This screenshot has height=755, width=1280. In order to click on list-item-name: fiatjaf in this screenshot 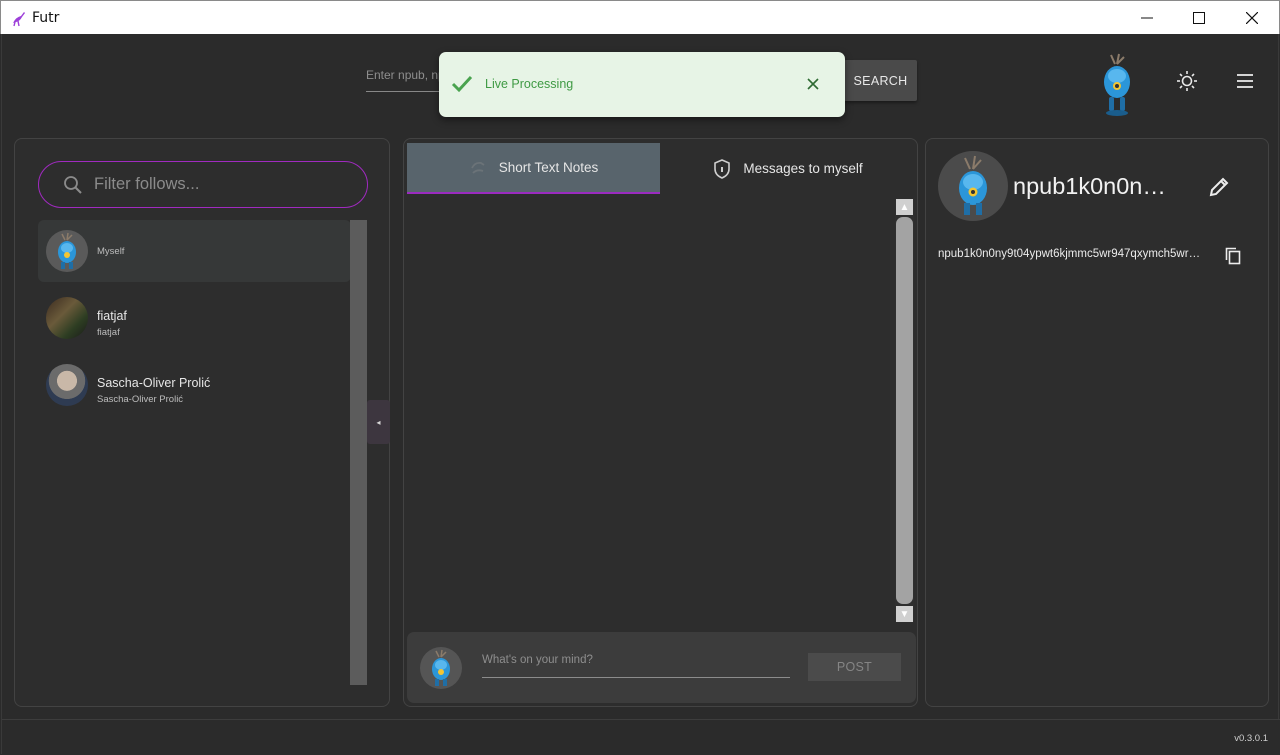, I will do `click(112, 316)`.